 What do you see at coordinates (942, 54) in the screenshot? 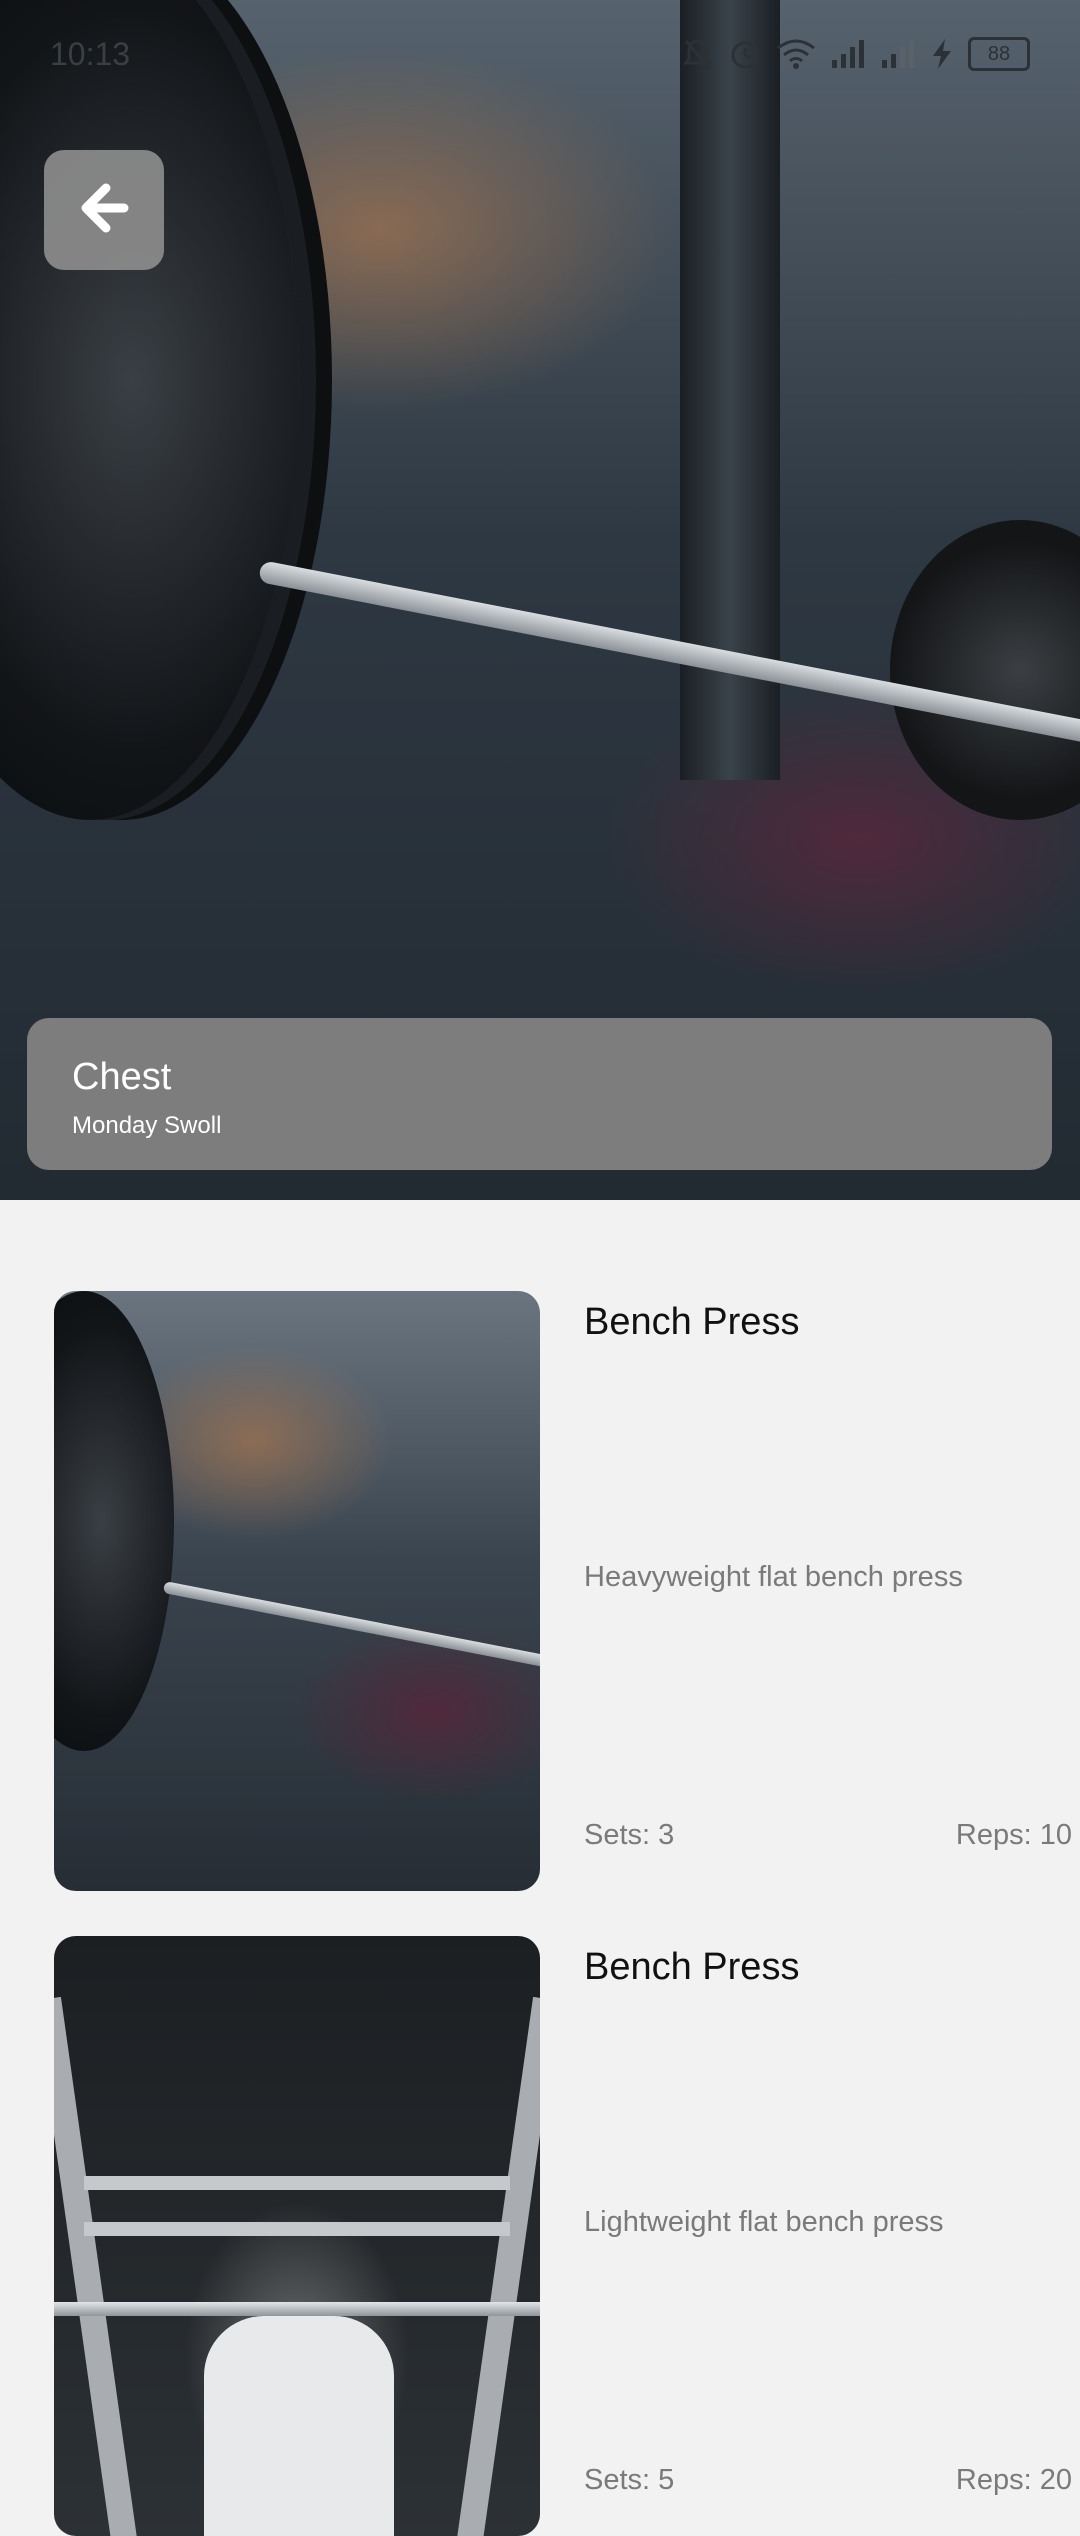
I see `charging-icon` at bounding box center [942, 54].